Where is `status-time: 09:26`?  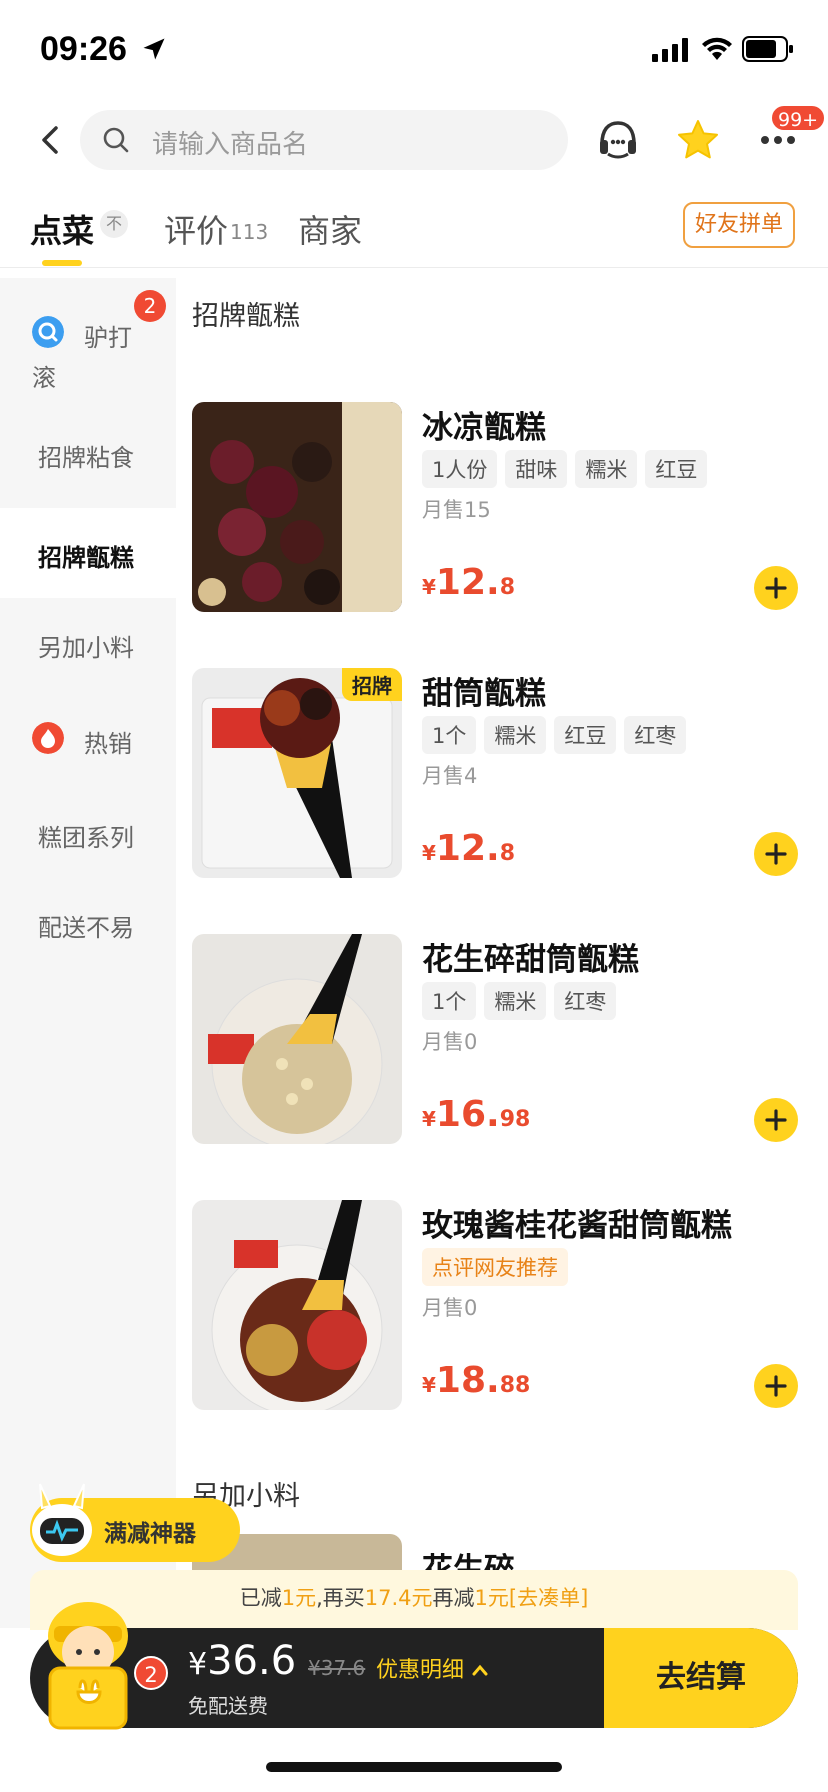
status-time: 09:26 is located at coordinates (83, 49).